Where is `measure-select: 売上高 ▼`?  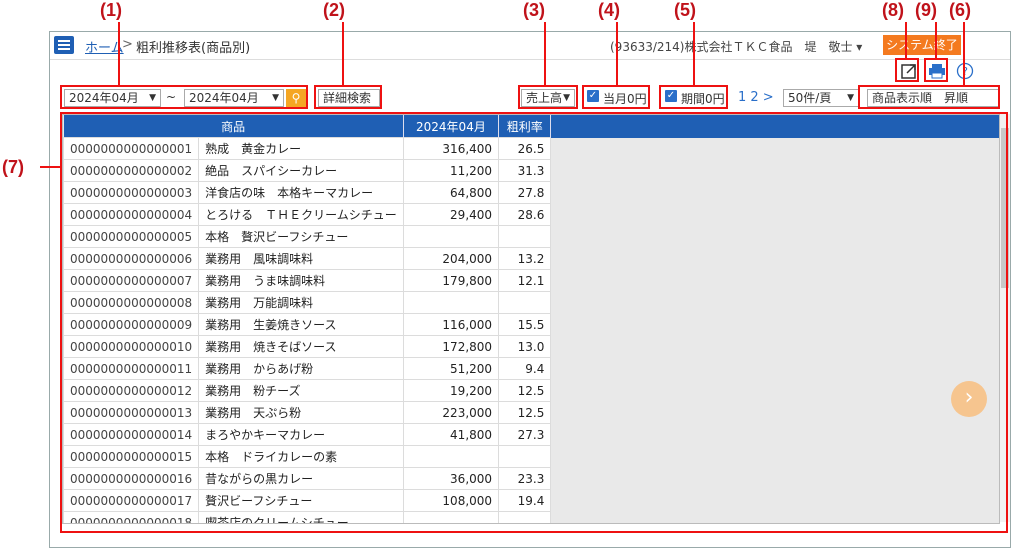 measure-select: 売上高 ▼ is located at coordinates (548, 98).